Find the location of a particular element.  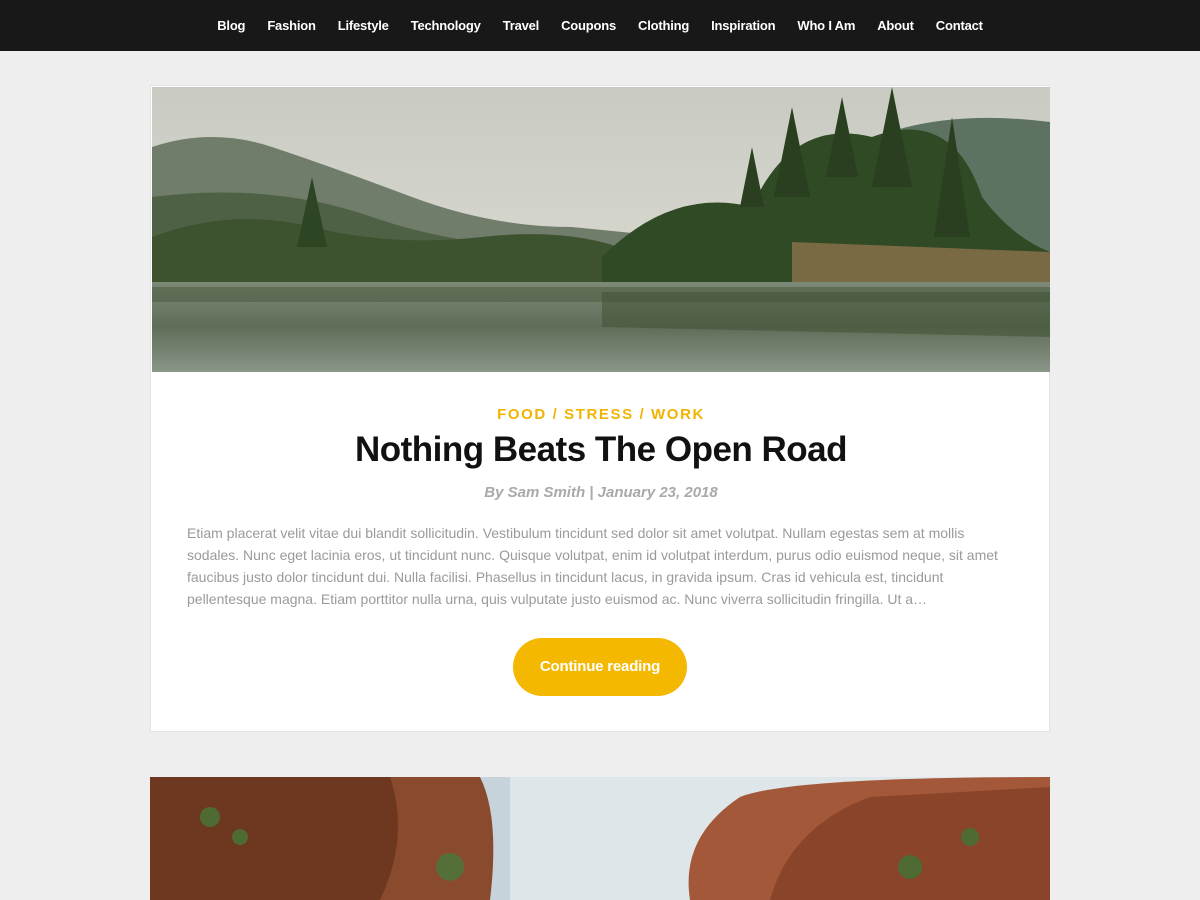

nav-item: Lifestyle is located at coordinates (363, 25).